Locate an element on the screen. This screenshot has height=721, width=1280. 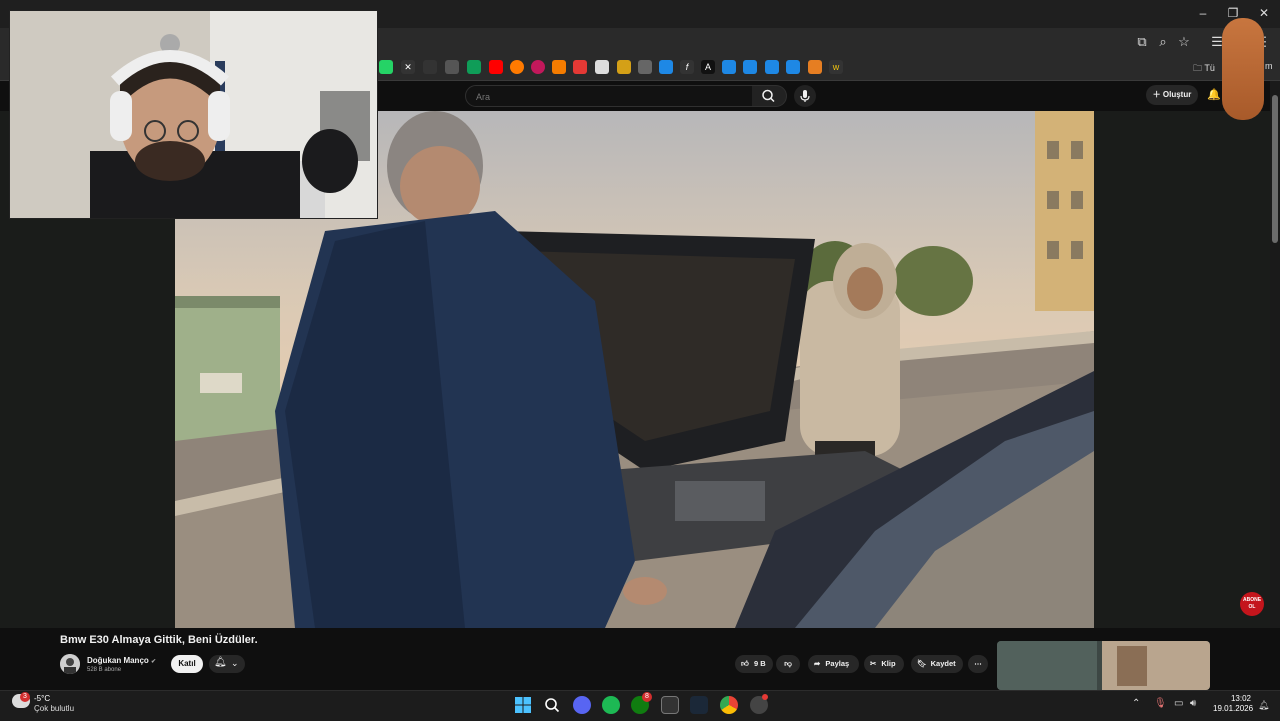
tray-chevron-up-icon: ⌃ is located at coordinates (1136, 703).